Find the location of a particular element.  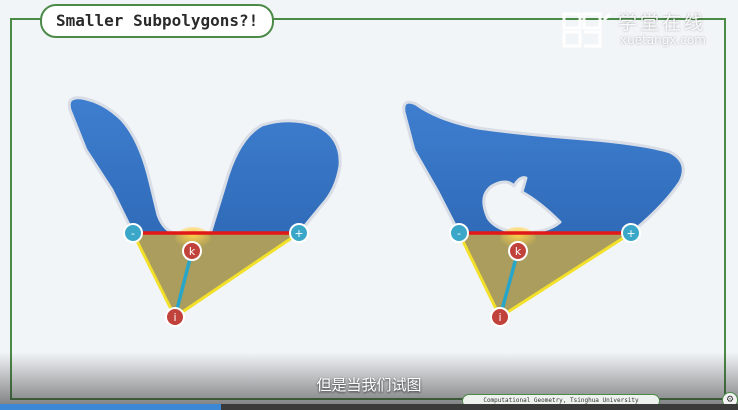

video-progress-bar is located at coordinates (369, 407).